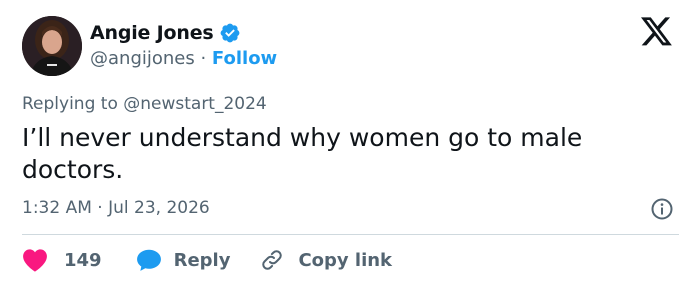 This screenshot has height=287, width=700. I want to click on divider, so click(350, 234).